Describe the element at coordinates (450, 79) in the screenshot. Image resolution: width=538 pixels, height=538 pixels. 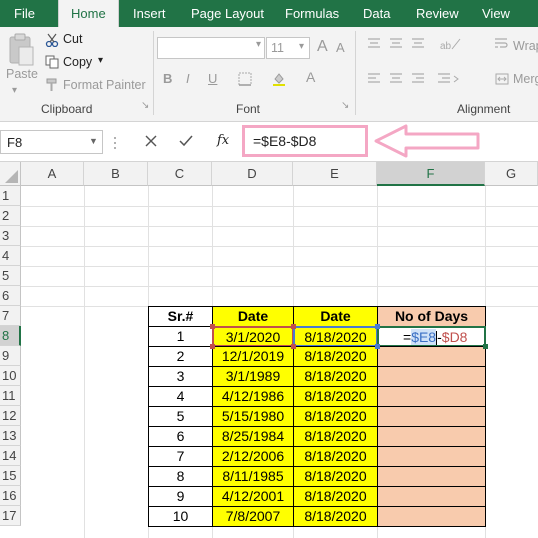
I see `indent-icon` at that location.